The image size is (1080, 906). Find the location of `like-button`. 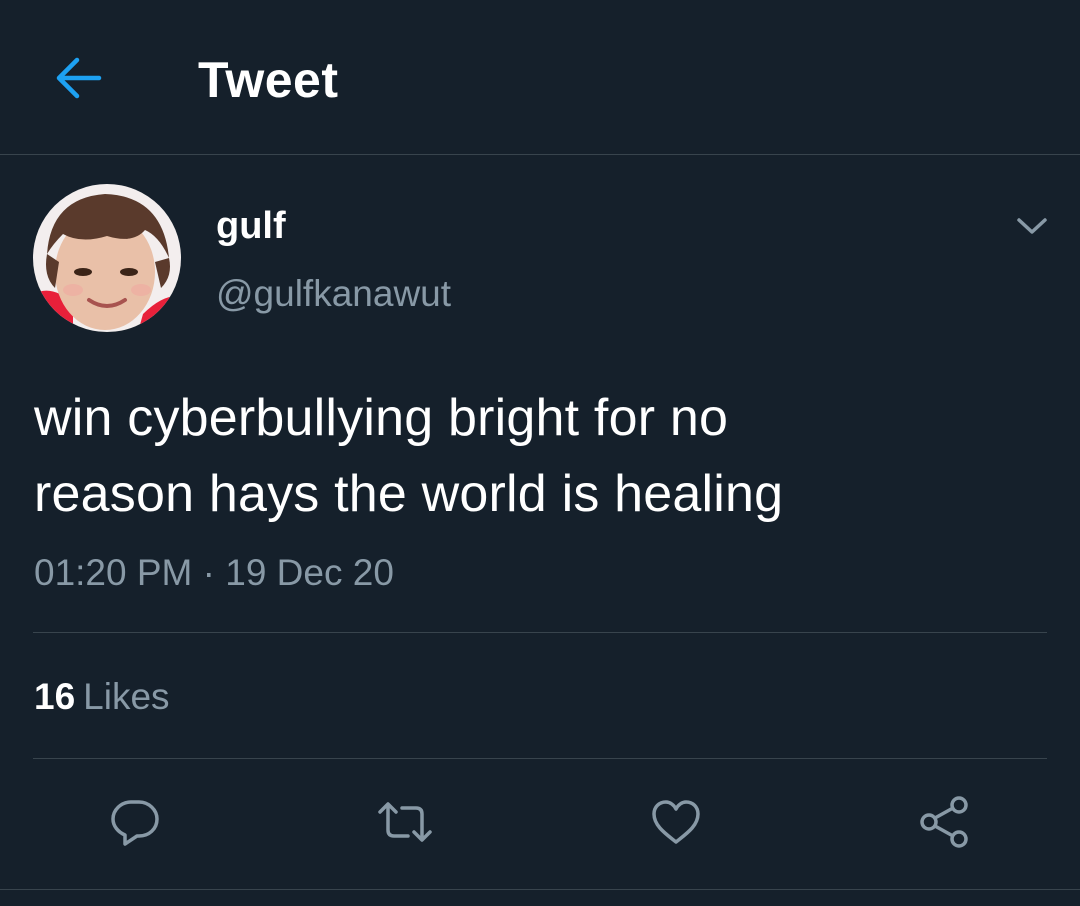

like-button is located at coordinates (676, 822).